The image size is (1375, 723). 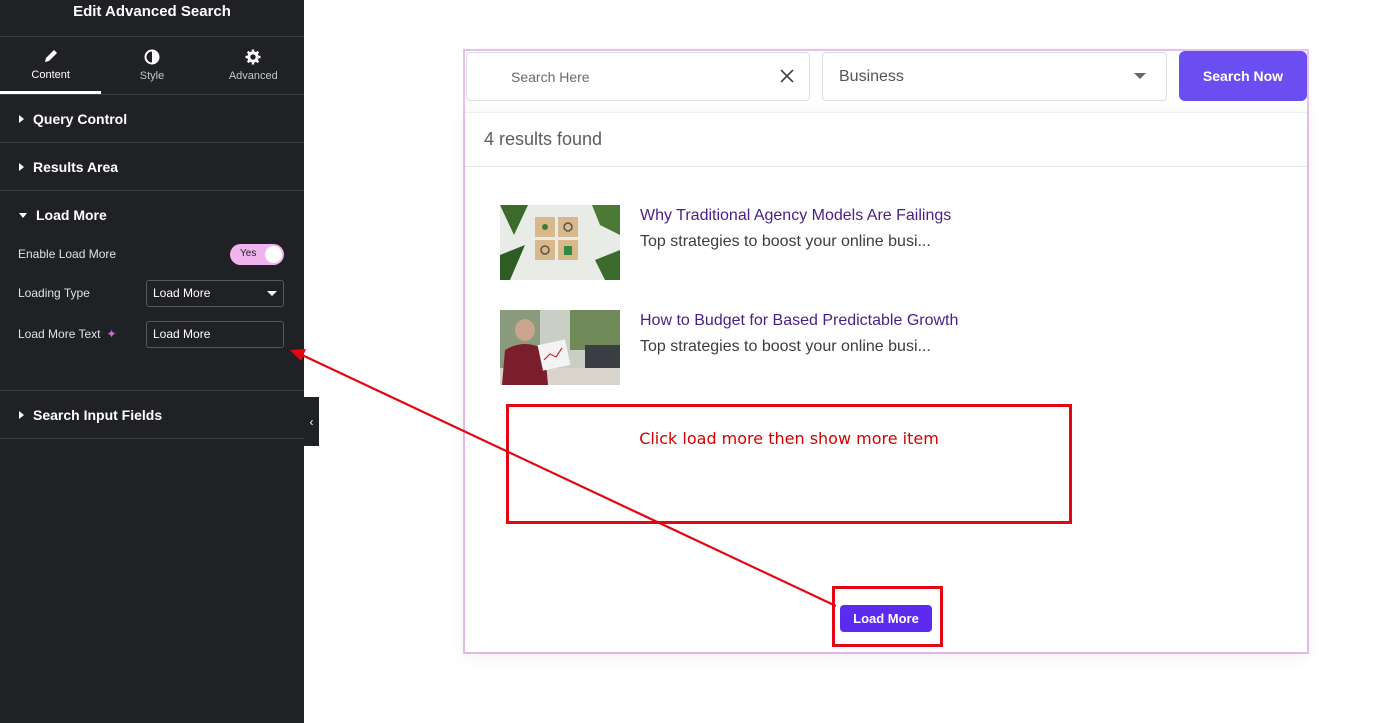 I want to click on category-select: Business, so click(x=994, y=76).